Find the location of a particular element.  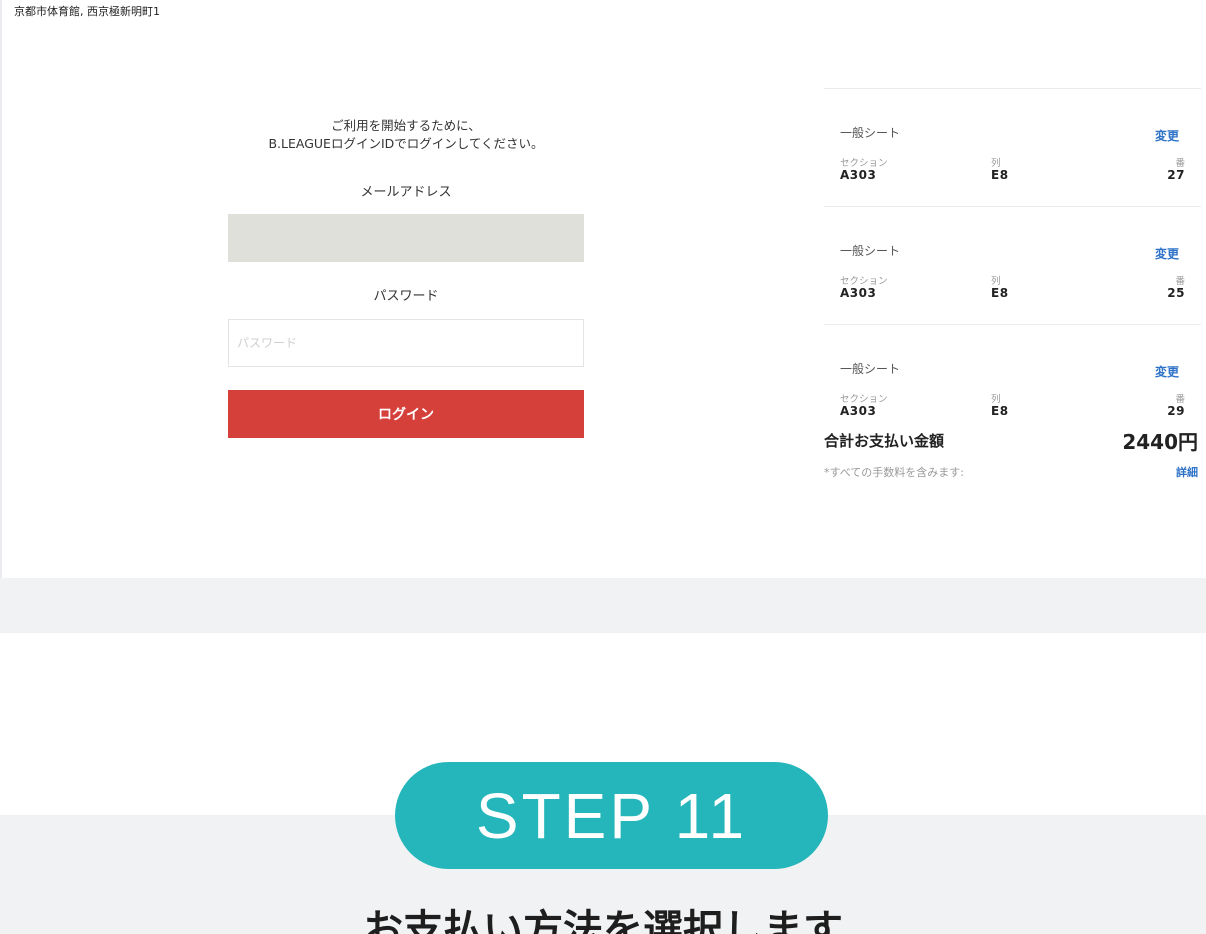

intro-line-2: B.LEAGUEログインIDでログインしてください。 is located at coordinates (406, 143).